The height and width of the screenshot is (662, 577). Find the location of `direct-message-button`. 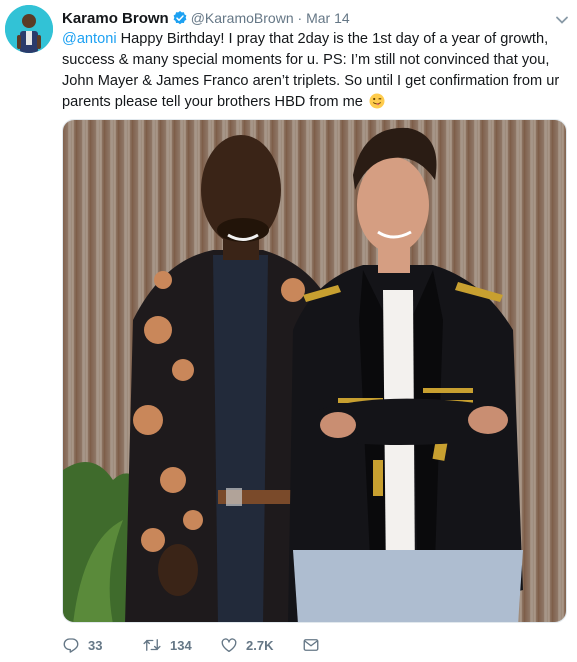

direct-message-button is located at coordinates (311, 645).